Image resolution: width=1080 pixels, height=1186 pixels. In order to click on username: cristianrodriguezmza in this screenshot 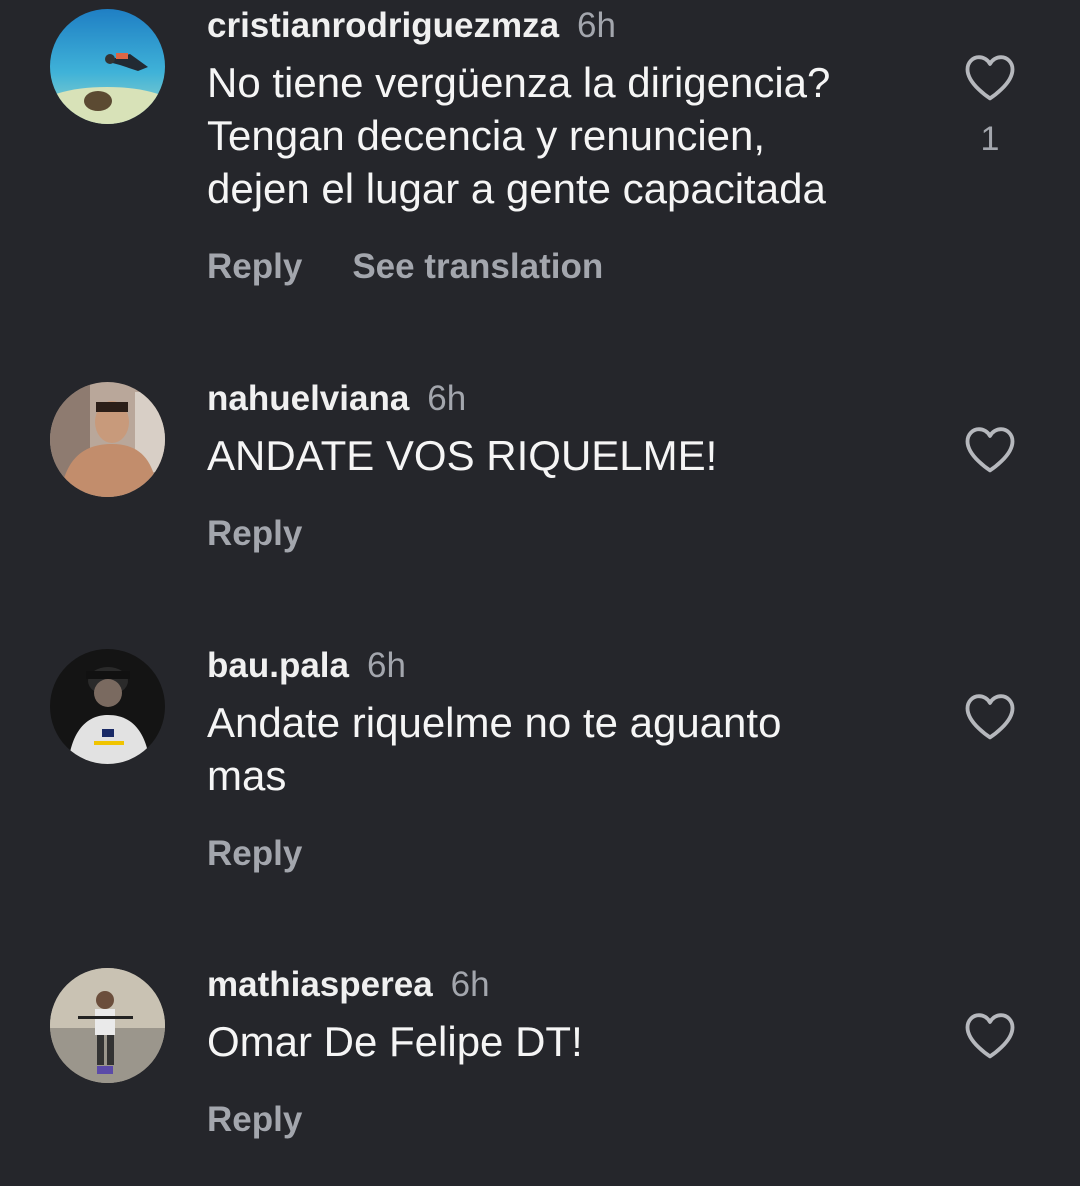, I will do `click(383, 25)`.